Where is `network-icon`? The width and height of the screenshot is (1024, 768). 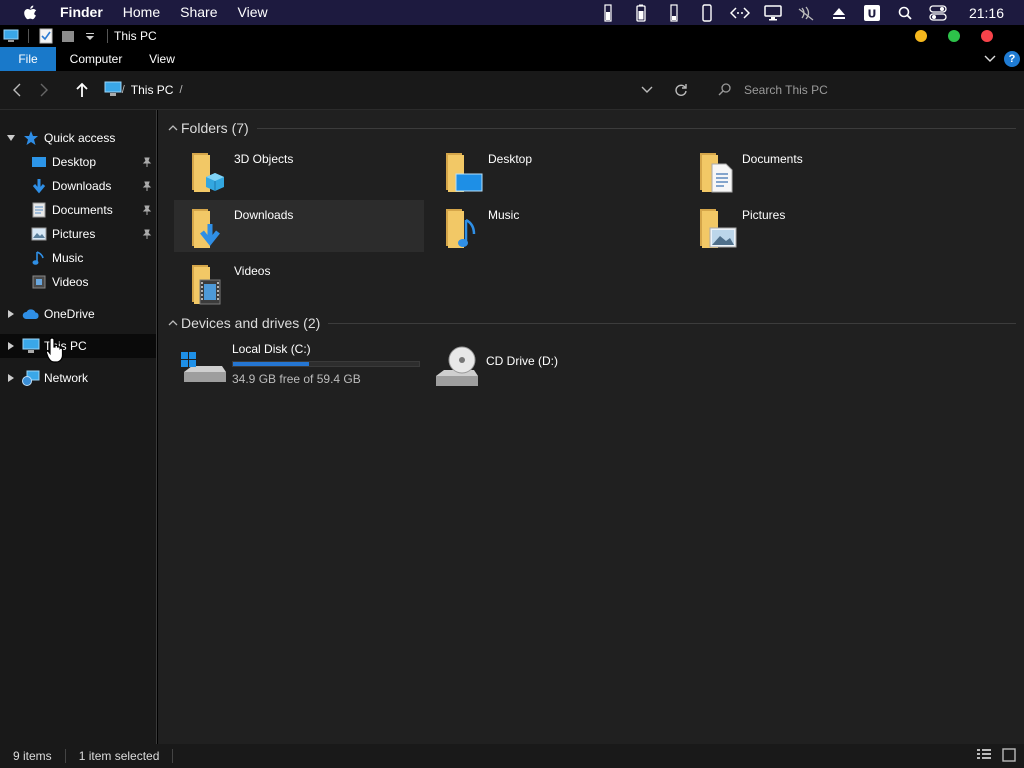 network-icon is located at coordinates (31, 378).